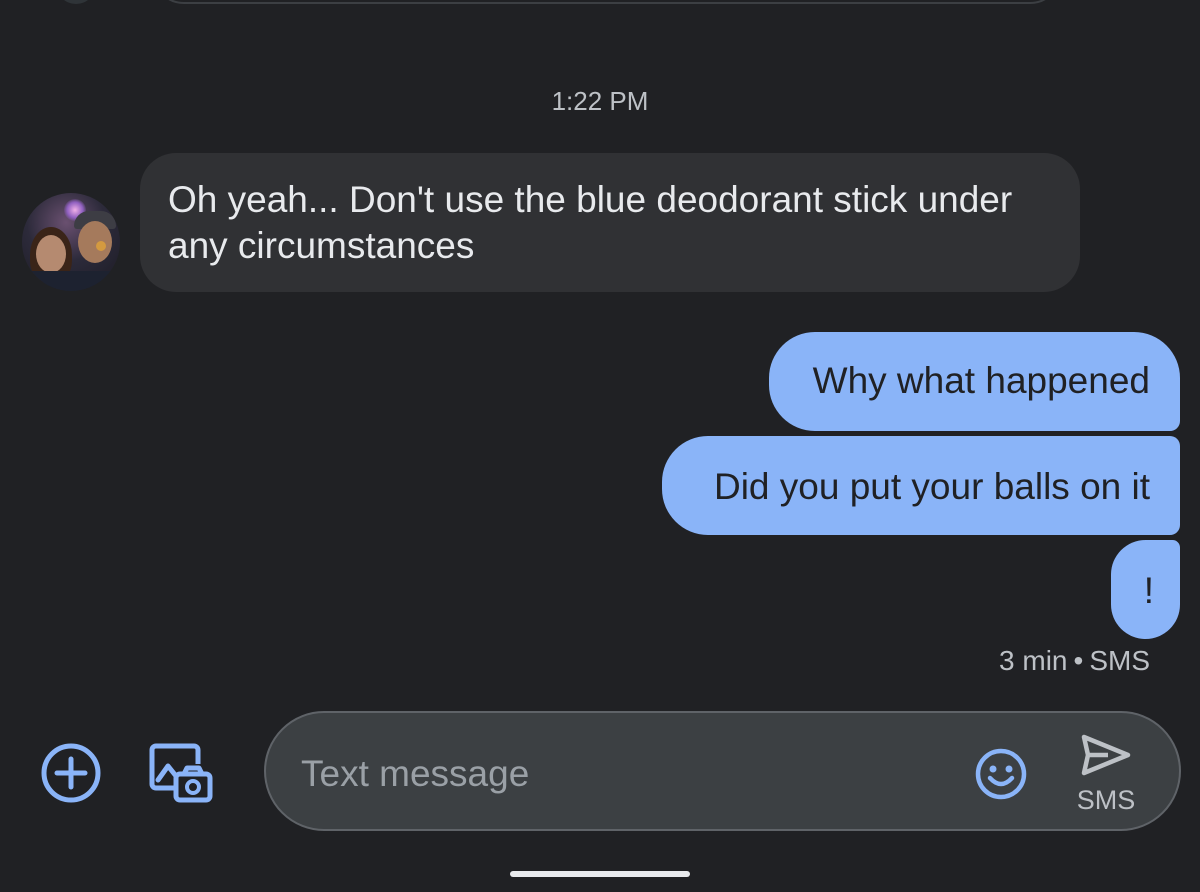 This screenshot has height=892, width=1200. I want to click on message-age: 3 min, so click(1033, 660).